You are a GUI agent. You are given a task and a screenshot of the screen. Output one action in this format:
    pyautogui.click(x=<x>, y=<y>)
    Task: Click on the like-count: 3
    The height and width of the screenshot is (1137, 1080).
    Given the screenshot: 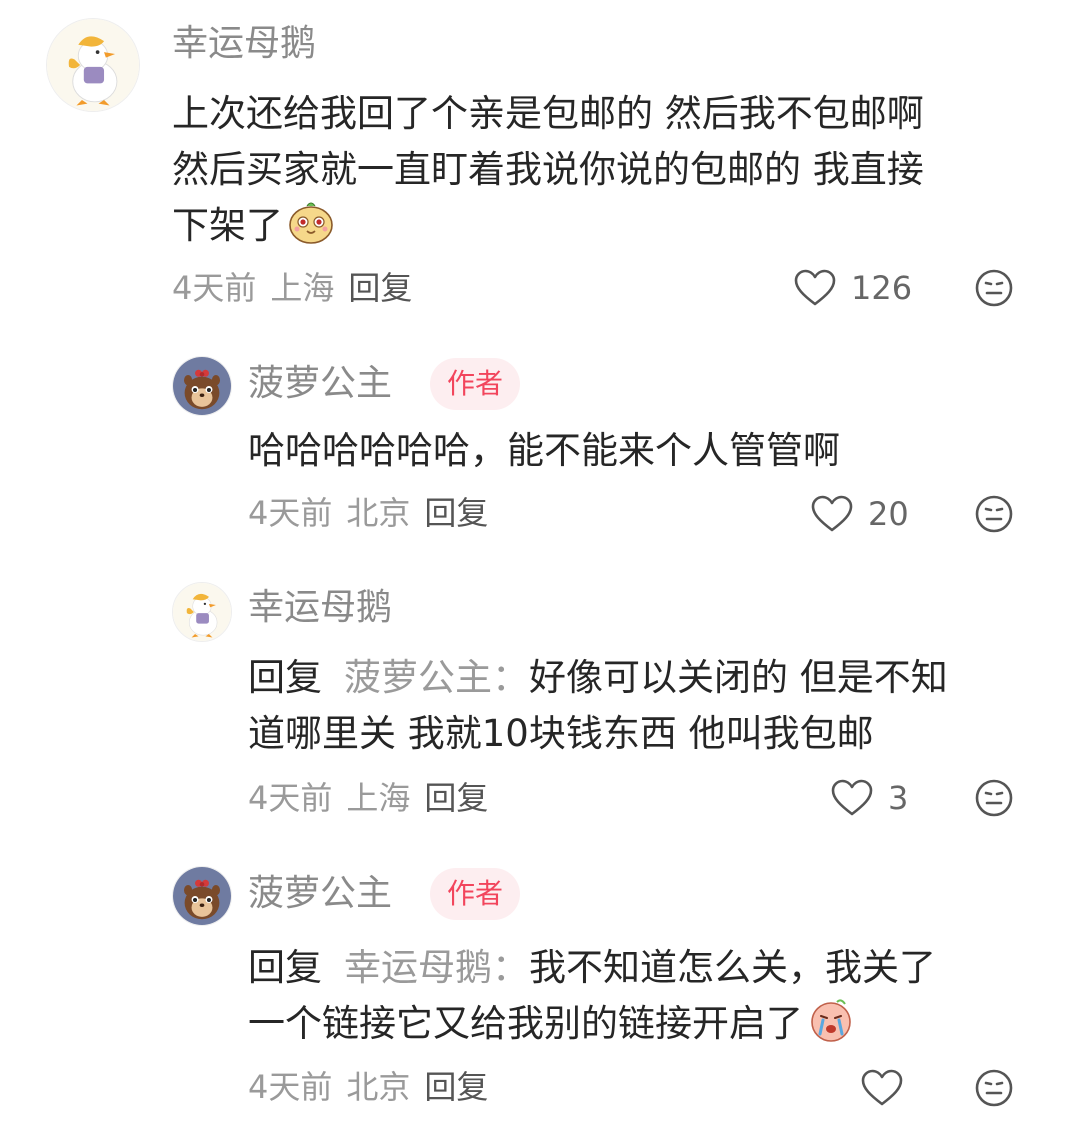 What is the action you would take?
    pyautogui.click(x=898, y=798)
    